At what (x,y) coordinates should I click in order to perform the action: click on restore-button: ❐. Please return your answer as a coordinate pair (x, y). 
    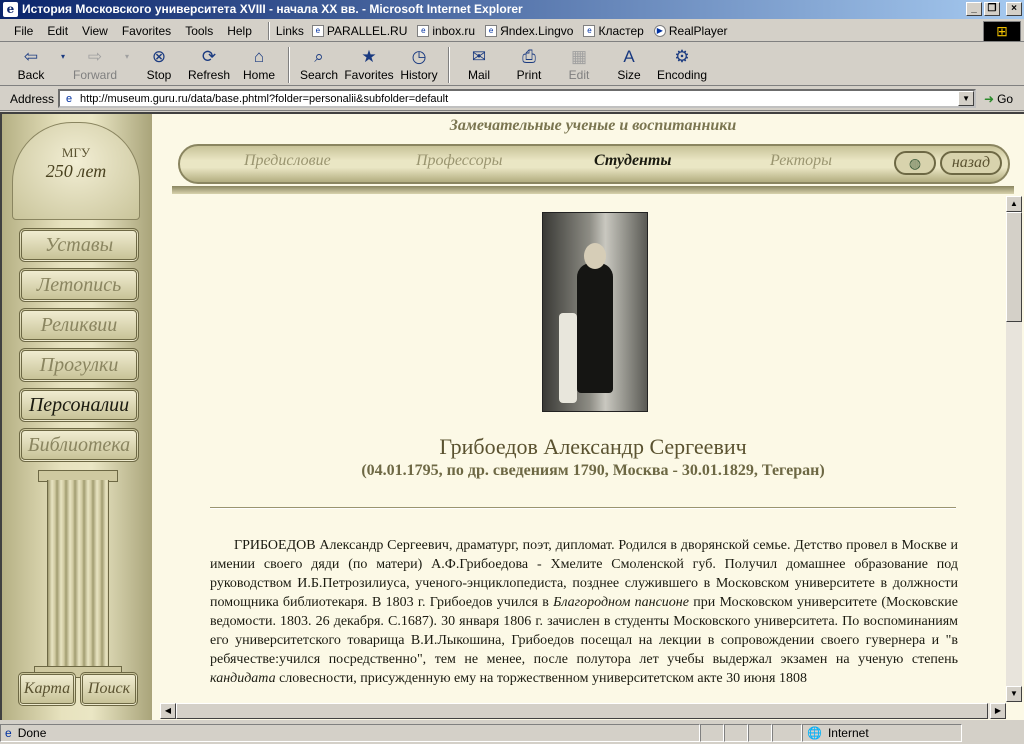
    Looking at the image, I should click on (992, 9).